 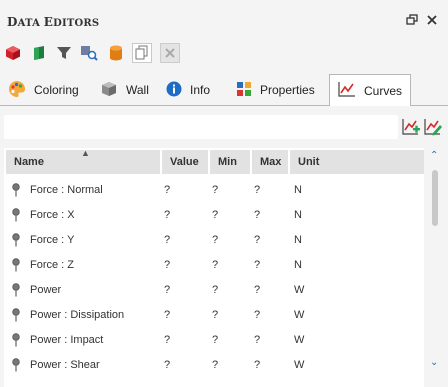 What do you see at coordinates (125, 90) in the screenshot?
I see `tab-wall: Wall` at bounding box center [125, 90].